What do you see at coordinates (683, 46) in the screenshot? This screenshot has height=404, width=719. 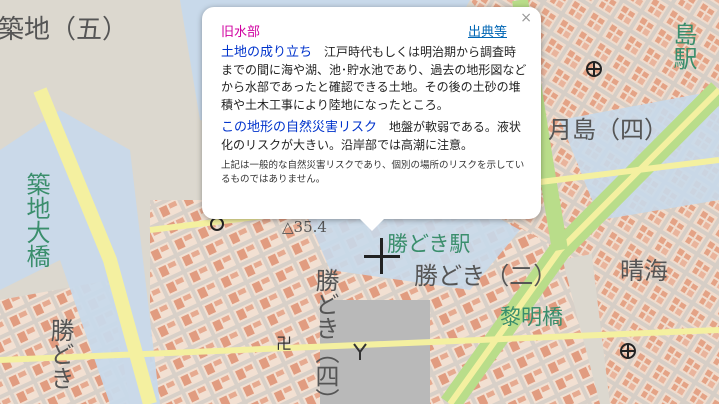 I see `label-tsukishima-station: 島駅` at bounding box center [683, 46].